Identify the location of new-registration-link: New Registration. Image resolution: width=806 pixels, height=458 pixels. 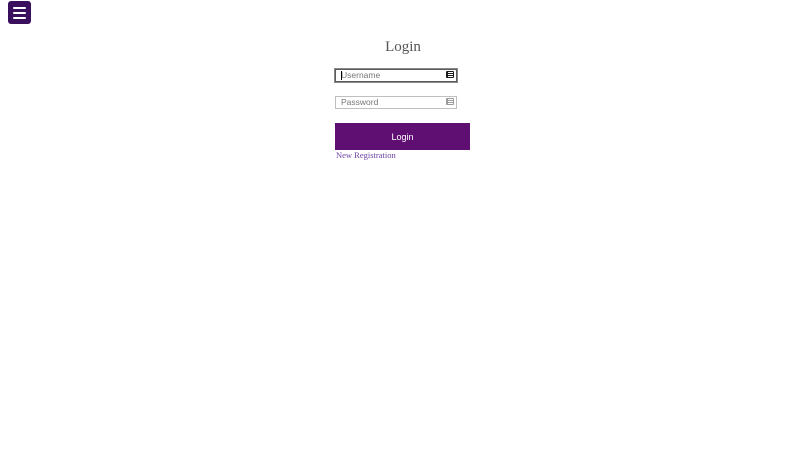
(366, 155).